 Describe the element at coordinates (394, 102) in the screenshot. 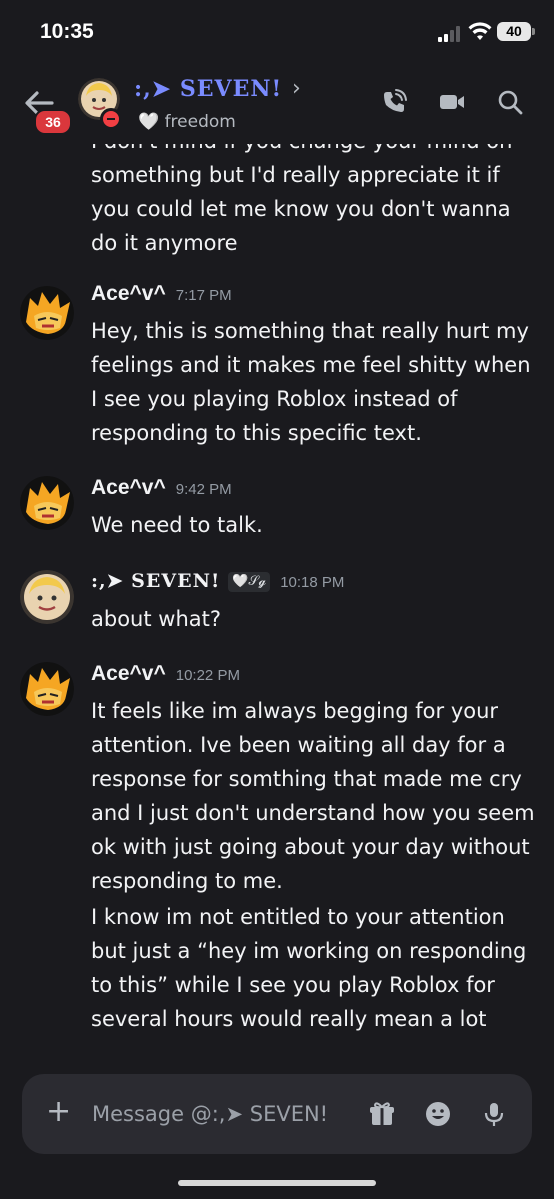

I see `call-icon` at that location.